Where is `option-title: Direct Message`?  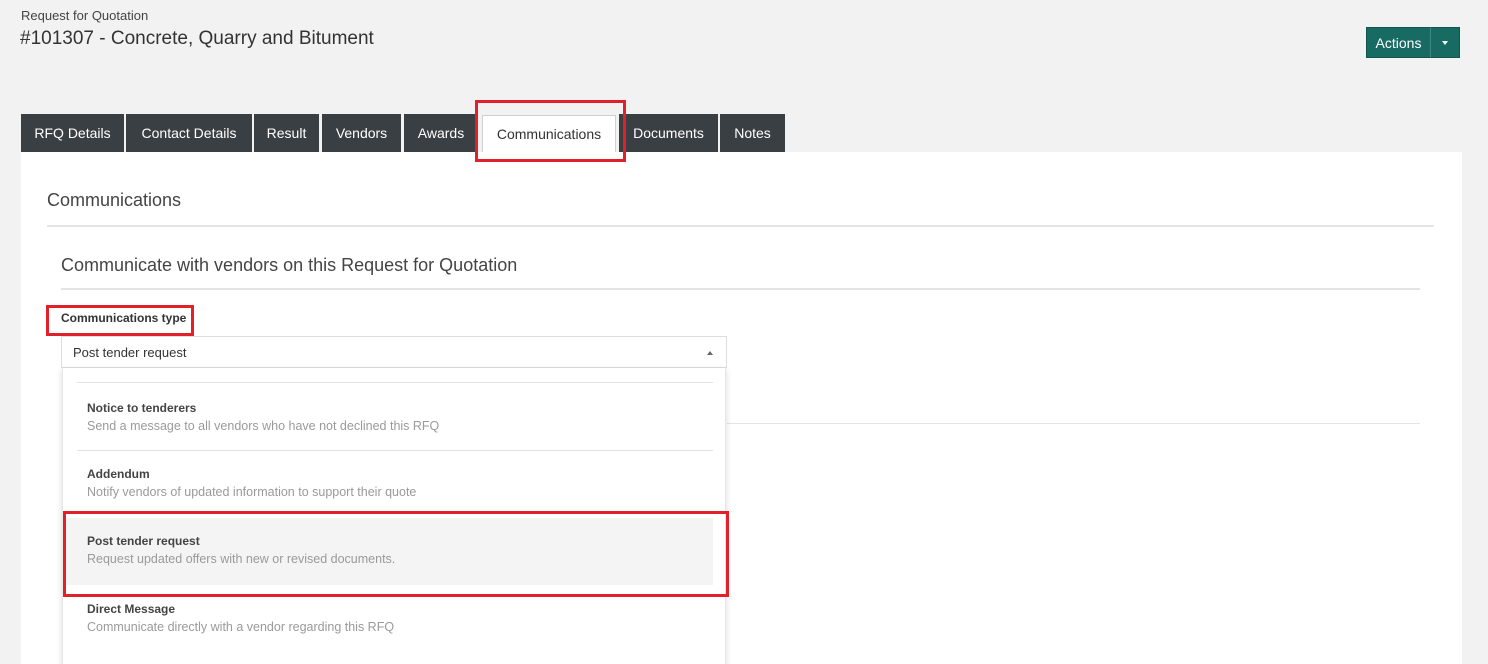
option-title: Direct Message is located at coordinates (131, 609).